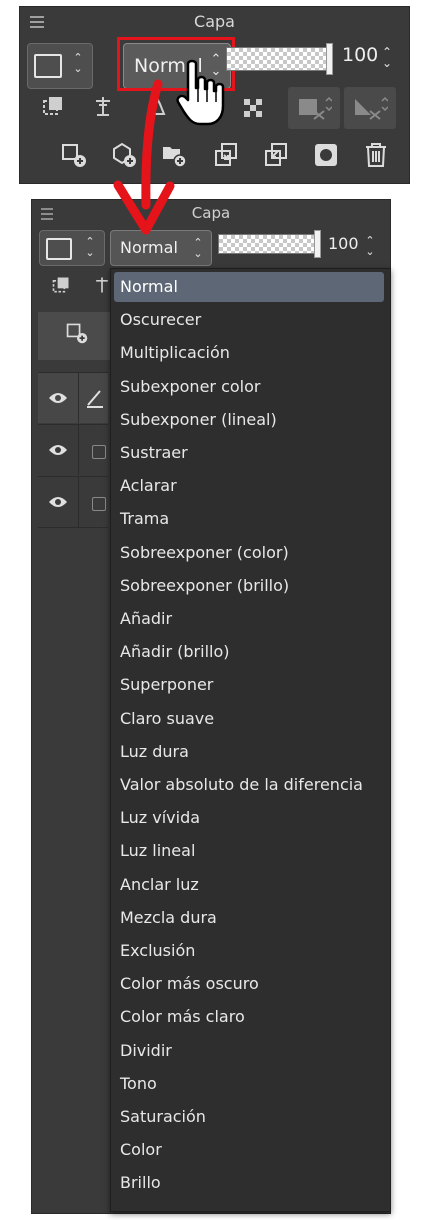  Describe the element at coordinates (314, 108) in the screenshot. I see `layer-mask-toggle-icon` at that location.